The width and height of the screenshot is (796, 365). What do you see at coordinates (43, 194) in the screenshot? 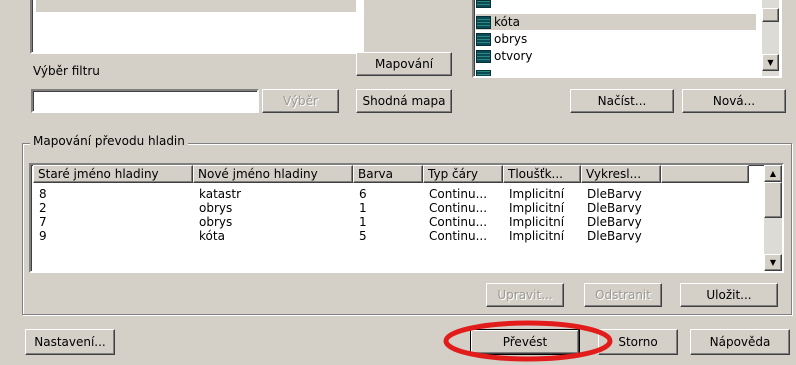
I see `cell-old-name: 8` at bounding box center [43, 194].